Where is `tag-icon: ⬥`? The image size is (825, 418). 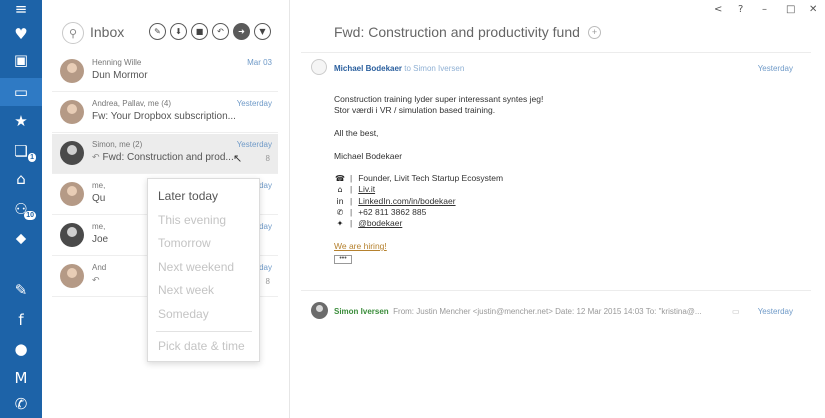
tag-icon: ⬥ is located at coordinates (21, 238).